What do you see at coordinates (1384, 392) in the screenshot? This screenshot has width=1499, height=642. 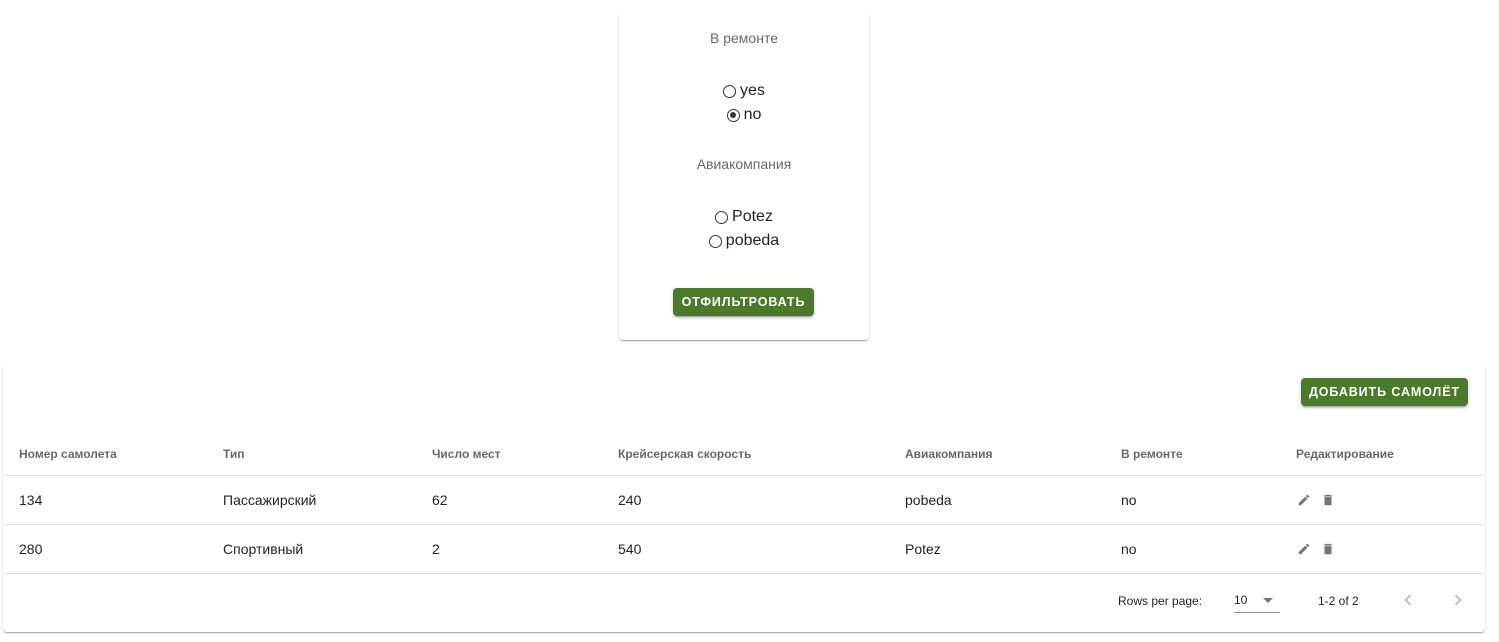 I see `add-aircraft-button: ДОБАВИТЬ САМОЛЁТ` at bounding box center [1384, 392].